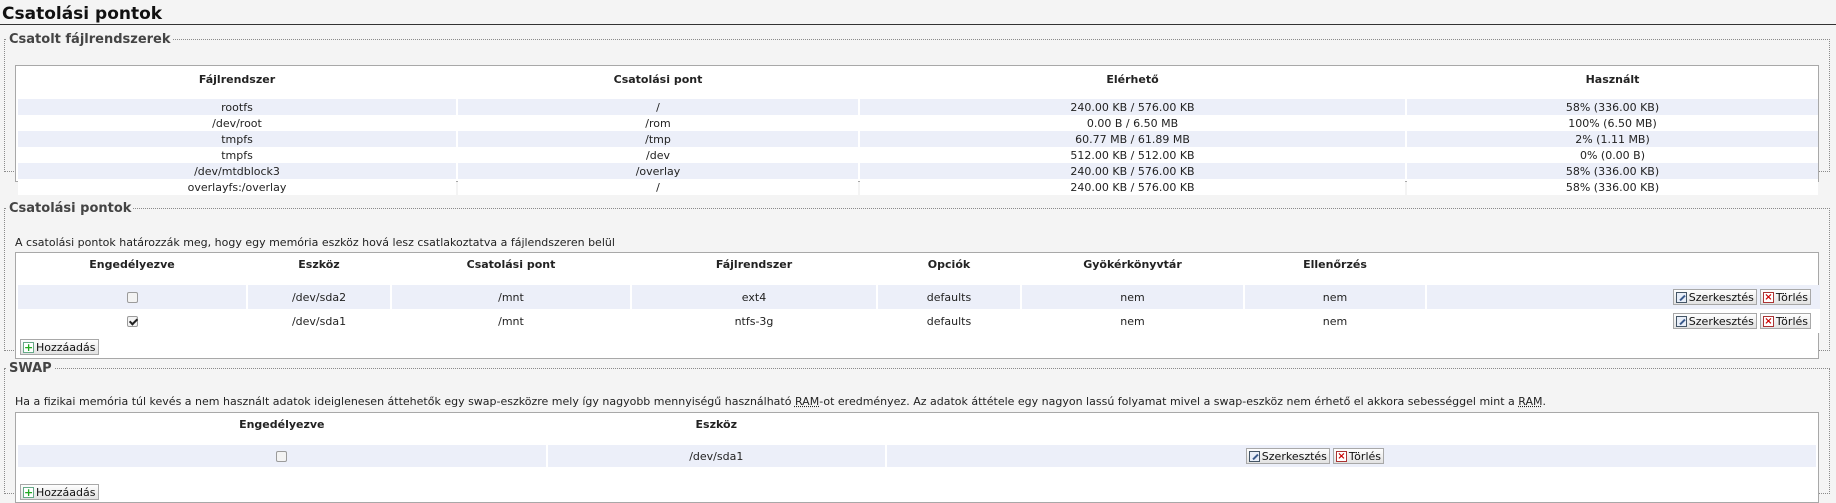 The height and width of the screenshot is (503, 1836). I want to click on column-header-check: Ellenőrzés, so click(1335, 264).